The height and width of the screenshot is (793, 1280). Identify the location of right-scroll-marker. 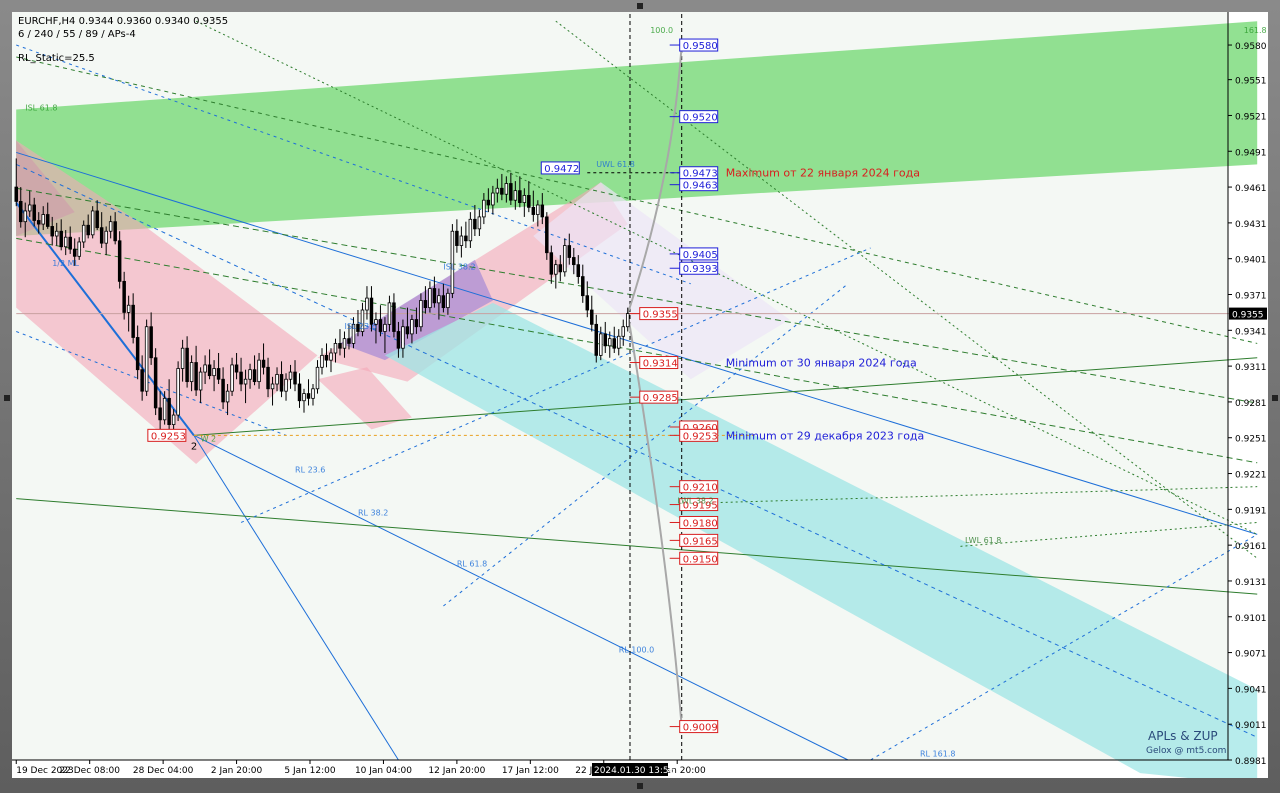
(1275, 398).